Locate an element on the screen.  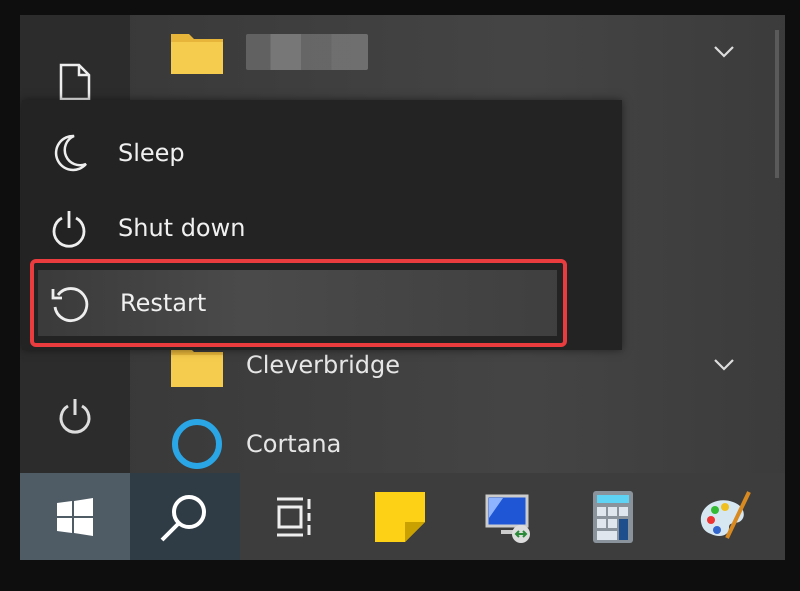
menu-item: Shut down is located at coordinates (321, 228).